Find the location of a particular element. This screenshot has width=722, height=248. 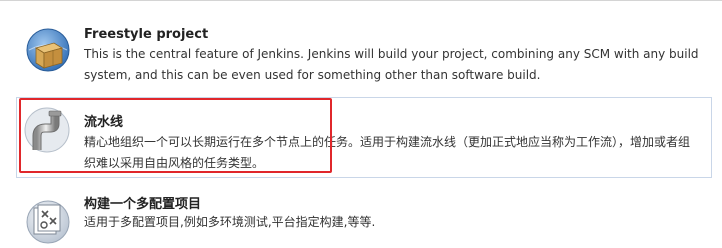

multi-config-icon is located at coordinates (48, 220).